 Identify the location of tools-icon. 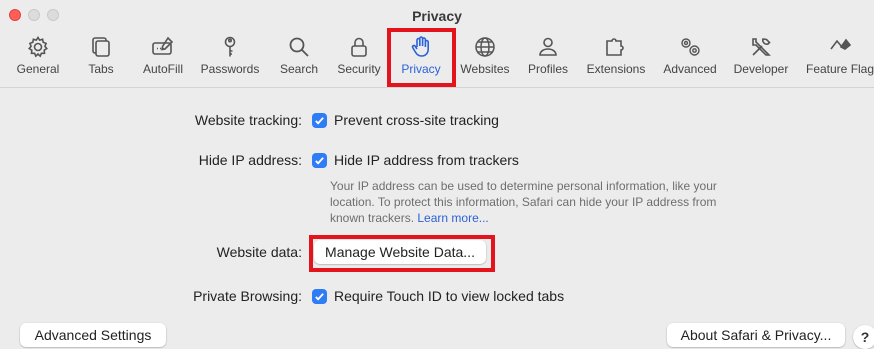
(761, 47).